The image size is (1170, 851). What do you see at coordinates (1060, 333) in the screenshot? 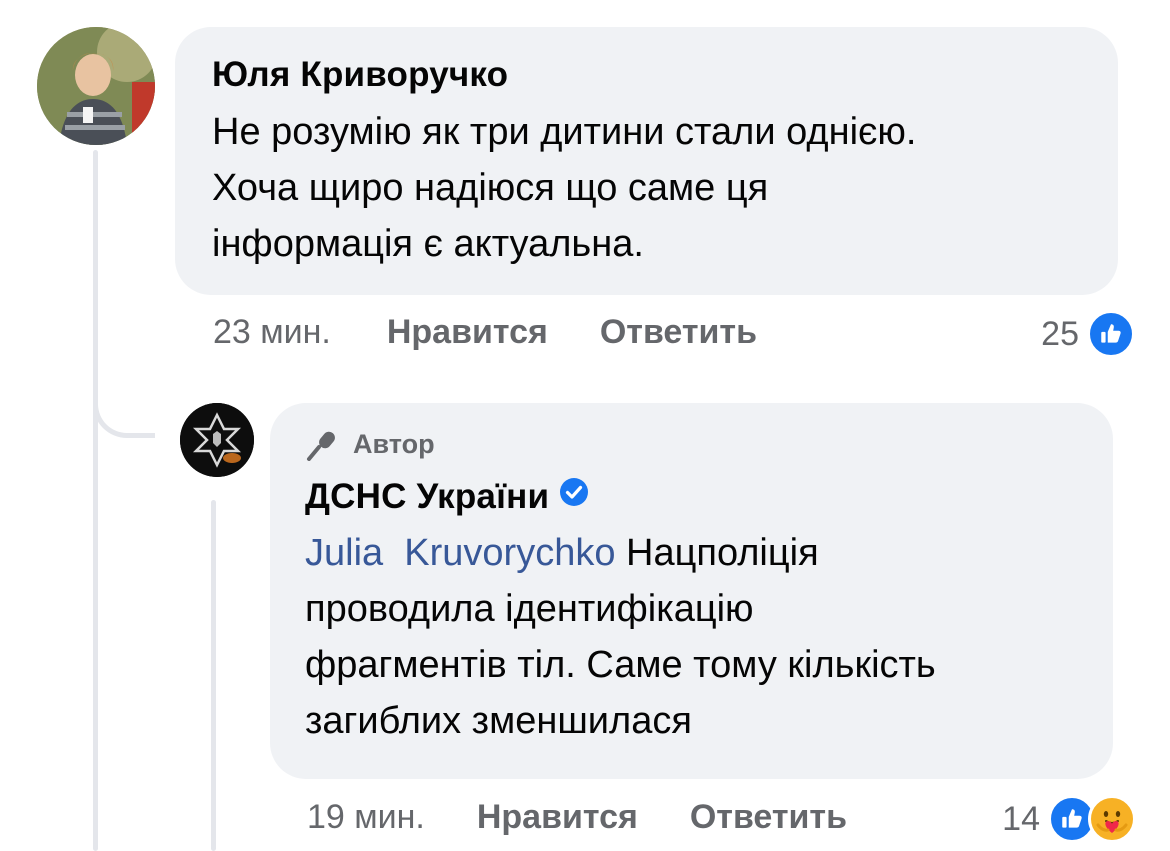
I see `reaction-count: 25` at bounding box center [1060, 333].